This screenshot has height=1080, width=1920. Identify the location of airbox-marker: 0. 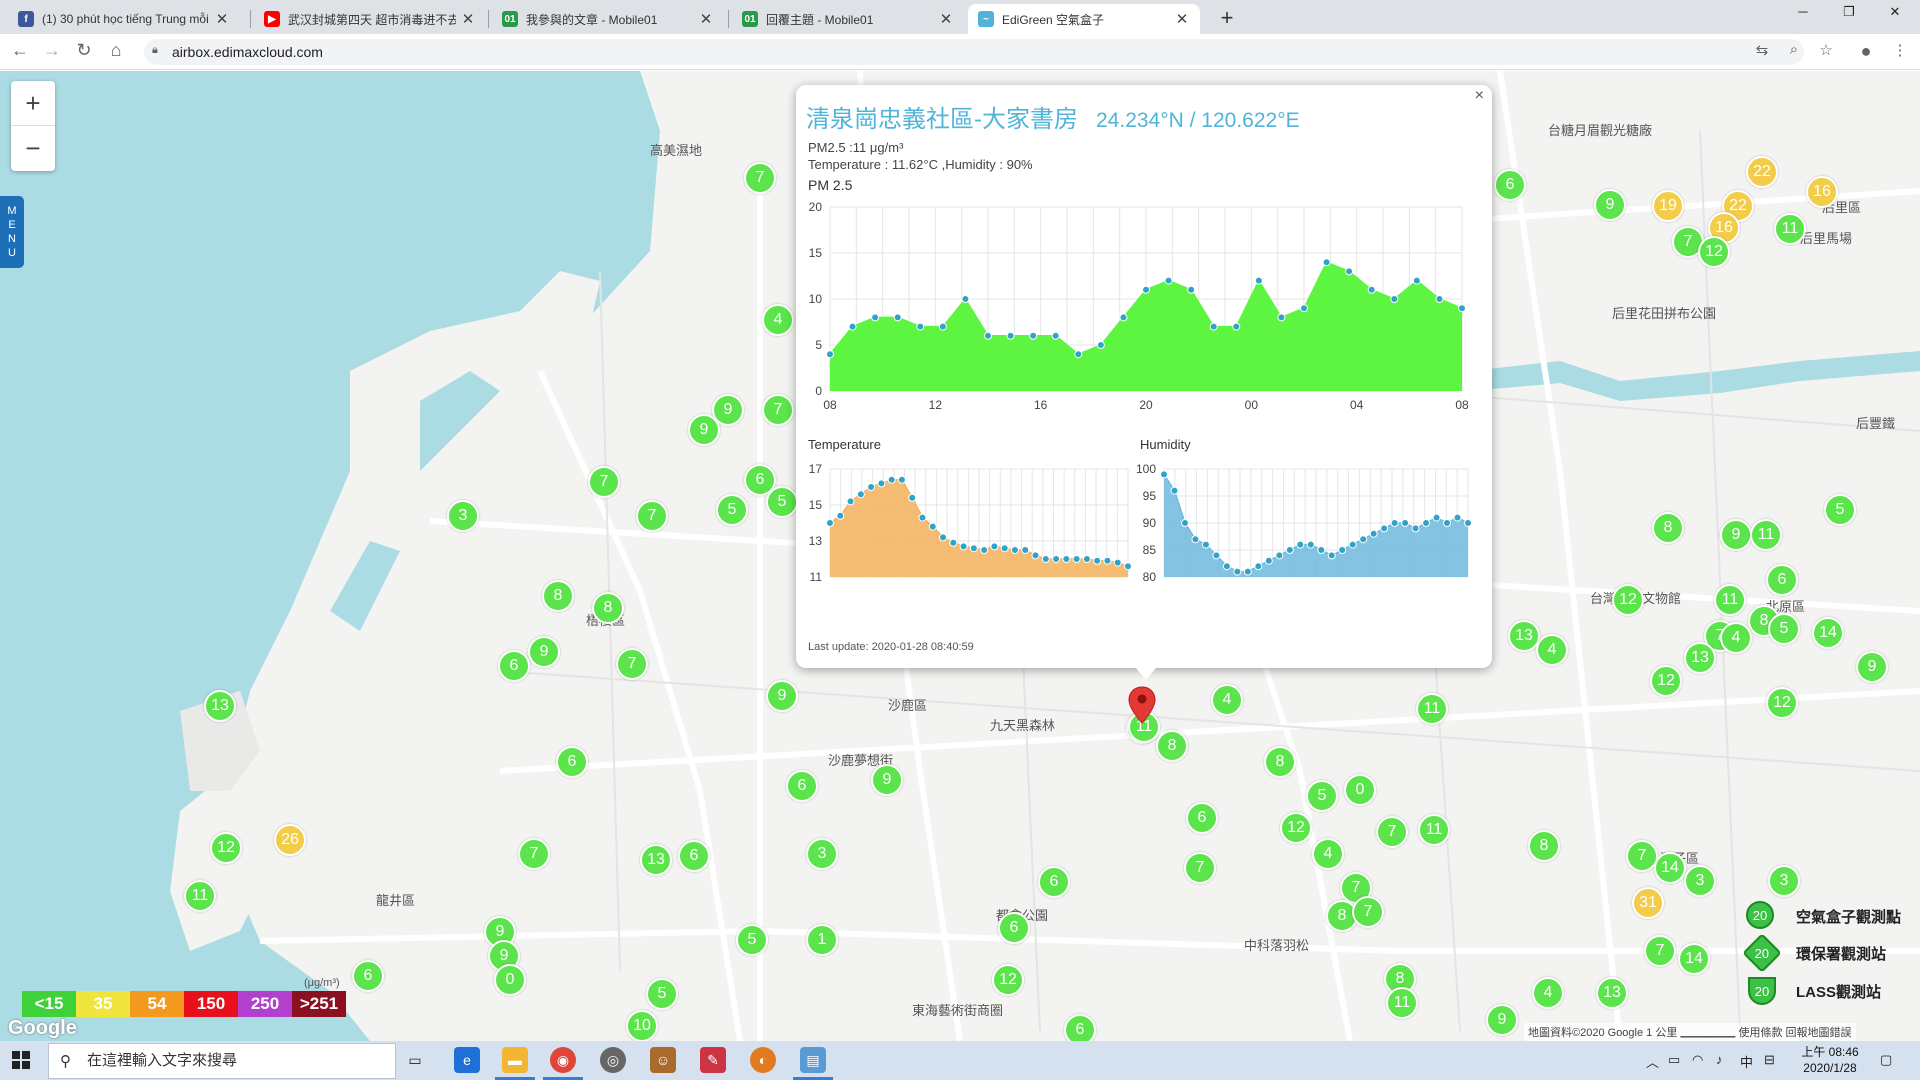
(510, 980).